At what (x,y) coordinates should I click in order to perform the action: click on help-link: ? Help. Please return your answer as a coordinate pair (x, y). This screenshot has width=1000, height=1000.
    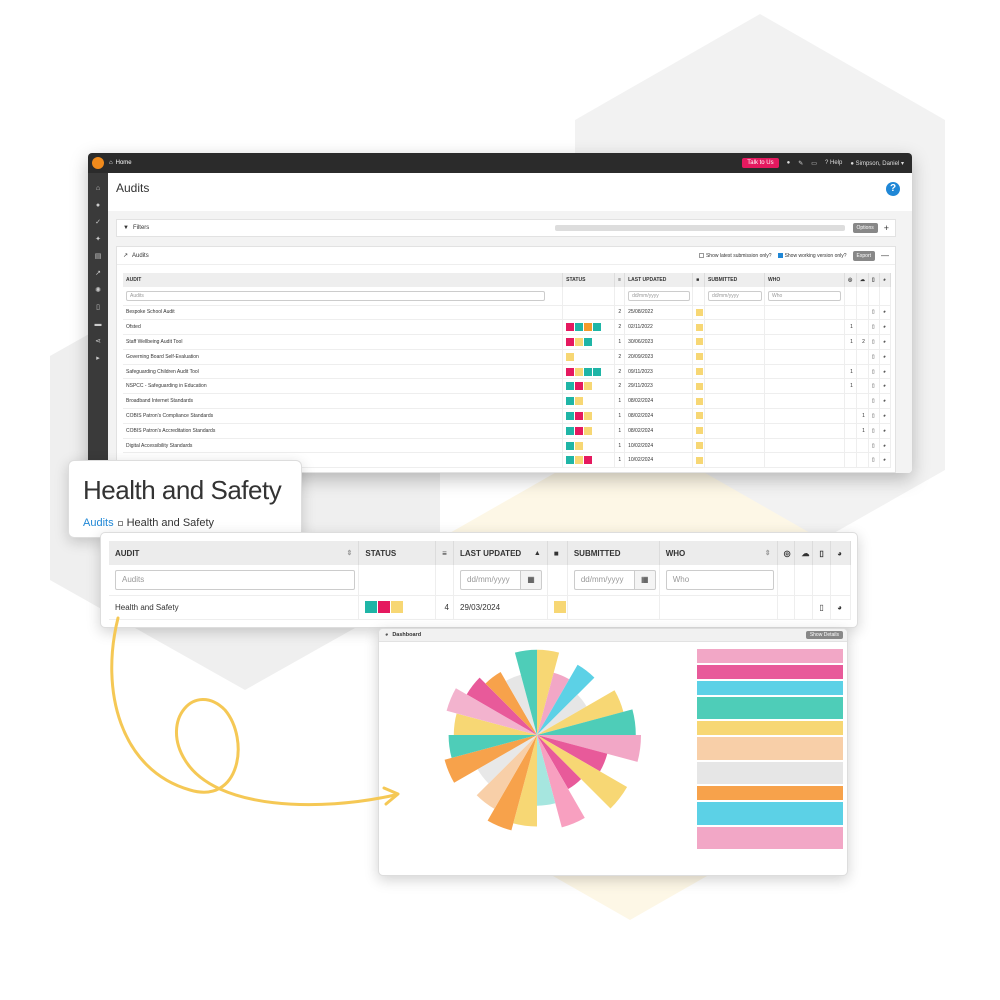
    Looking at the image, I should click on (833, 163).